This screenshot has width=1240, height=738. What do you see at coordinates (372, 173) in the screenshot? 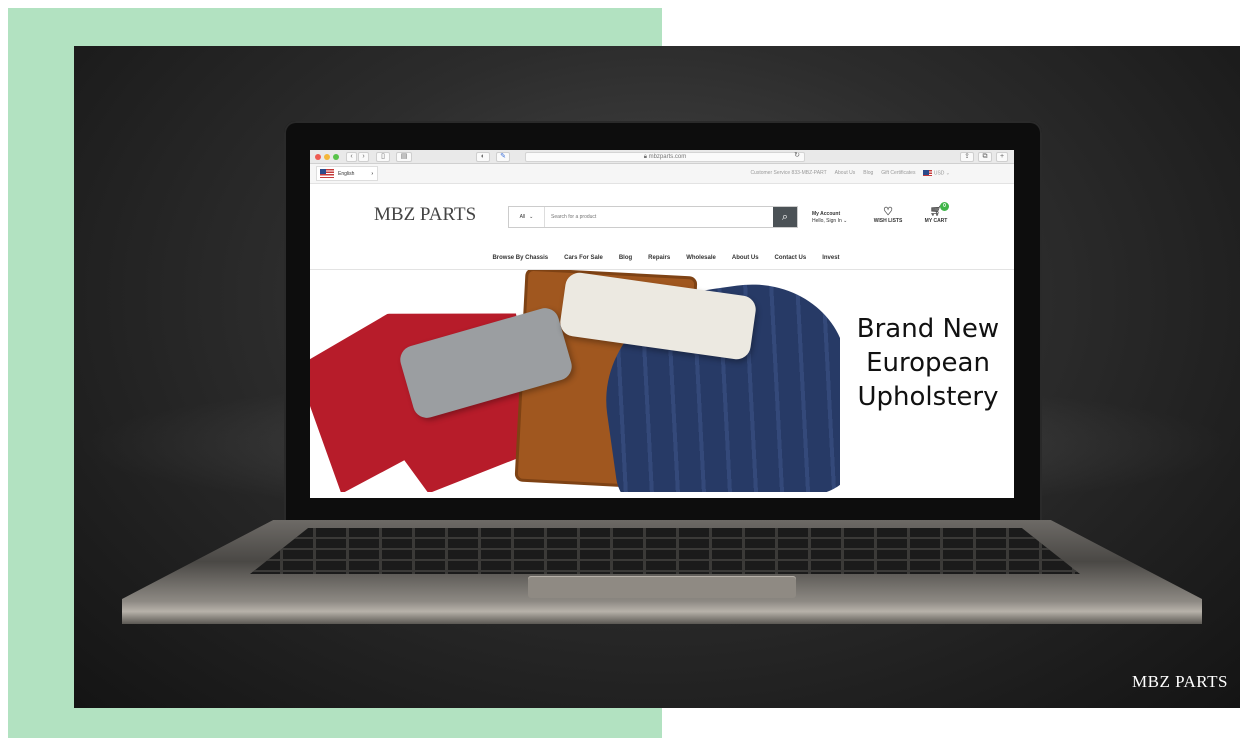
I see `chevron-right-icon: ›` at bounding box center [372, 173].